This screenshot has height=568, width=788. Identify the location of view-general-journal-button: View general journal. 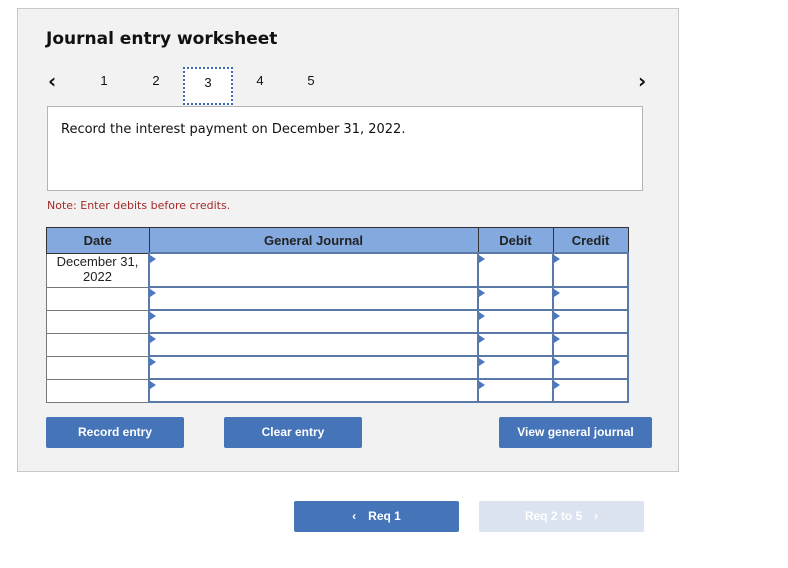
(575, 432).